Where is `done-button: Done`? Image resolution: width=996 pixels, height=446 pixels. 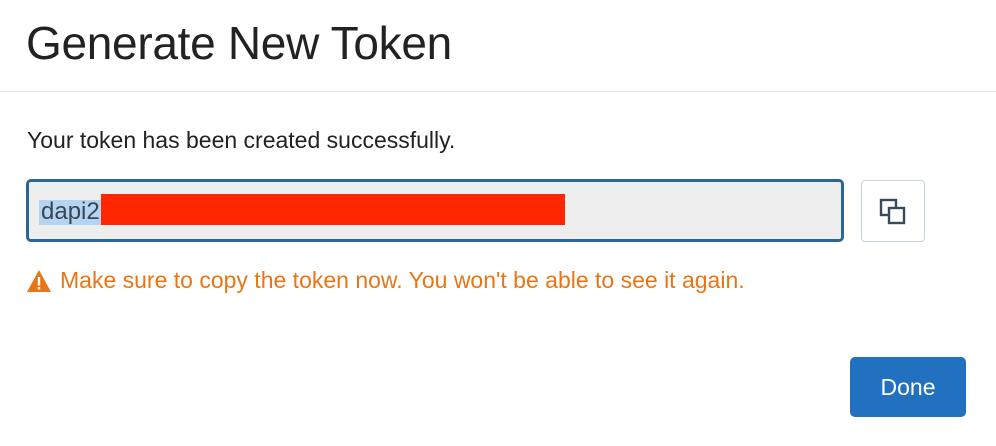 done-button: Done is located at coordinates (908, 387).